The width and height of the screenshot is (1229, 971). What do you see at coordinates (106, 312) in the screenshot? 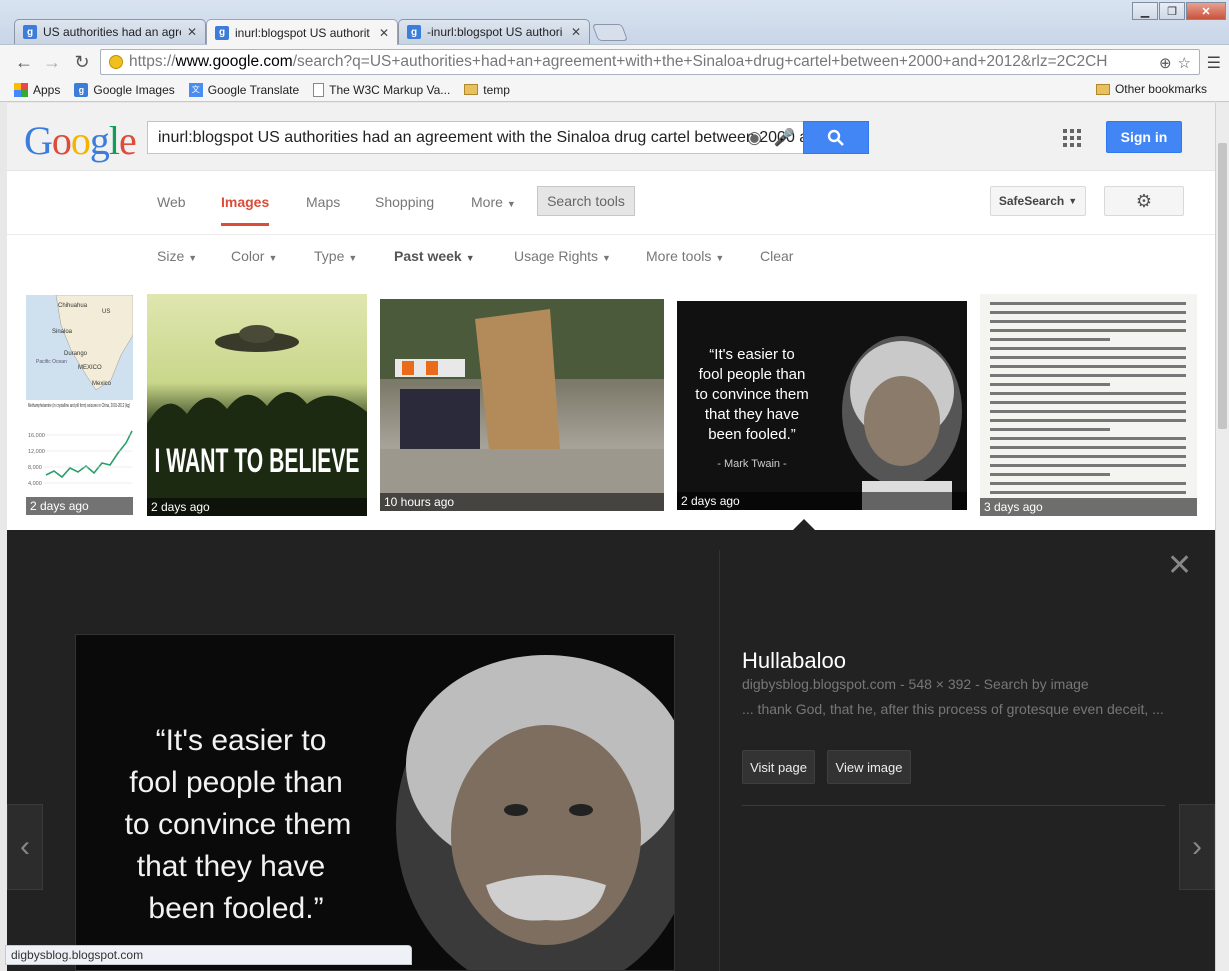
I see `map-label: US` at bounding box center [106, 312].